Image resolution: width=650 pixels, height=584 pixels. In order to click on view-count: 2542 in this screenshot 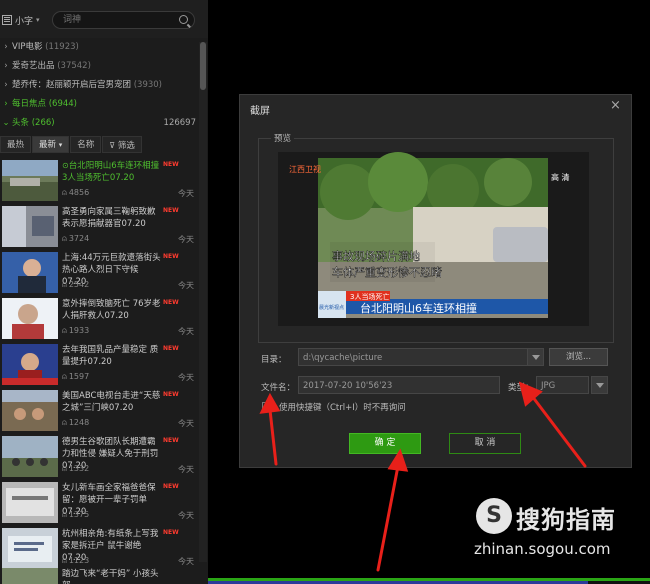, I will do `click(75, 285)`.